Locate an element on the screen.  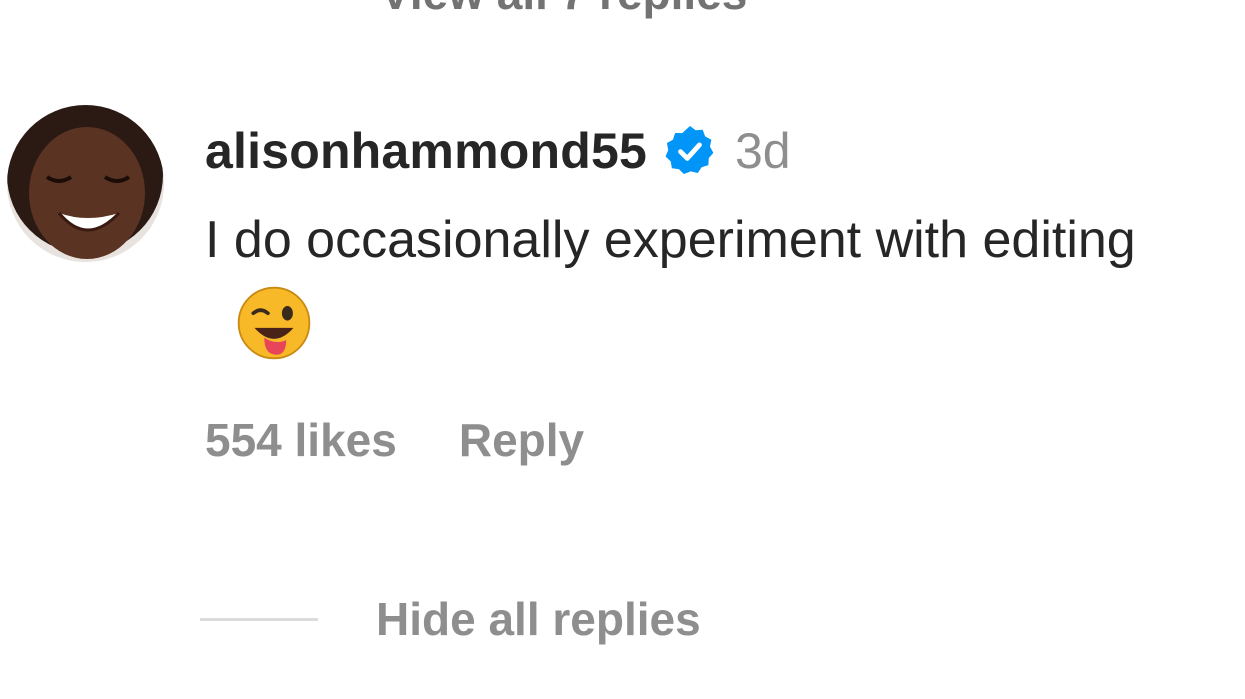
username-link: alisonhammond55 is located at coordinates (426, 151).